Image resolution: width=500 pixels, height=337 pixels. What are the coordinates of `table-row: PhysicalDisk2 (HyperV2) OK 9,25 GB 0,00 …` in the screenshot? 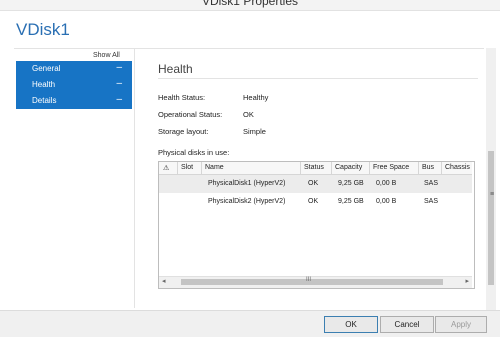 It's located at (315, 202).